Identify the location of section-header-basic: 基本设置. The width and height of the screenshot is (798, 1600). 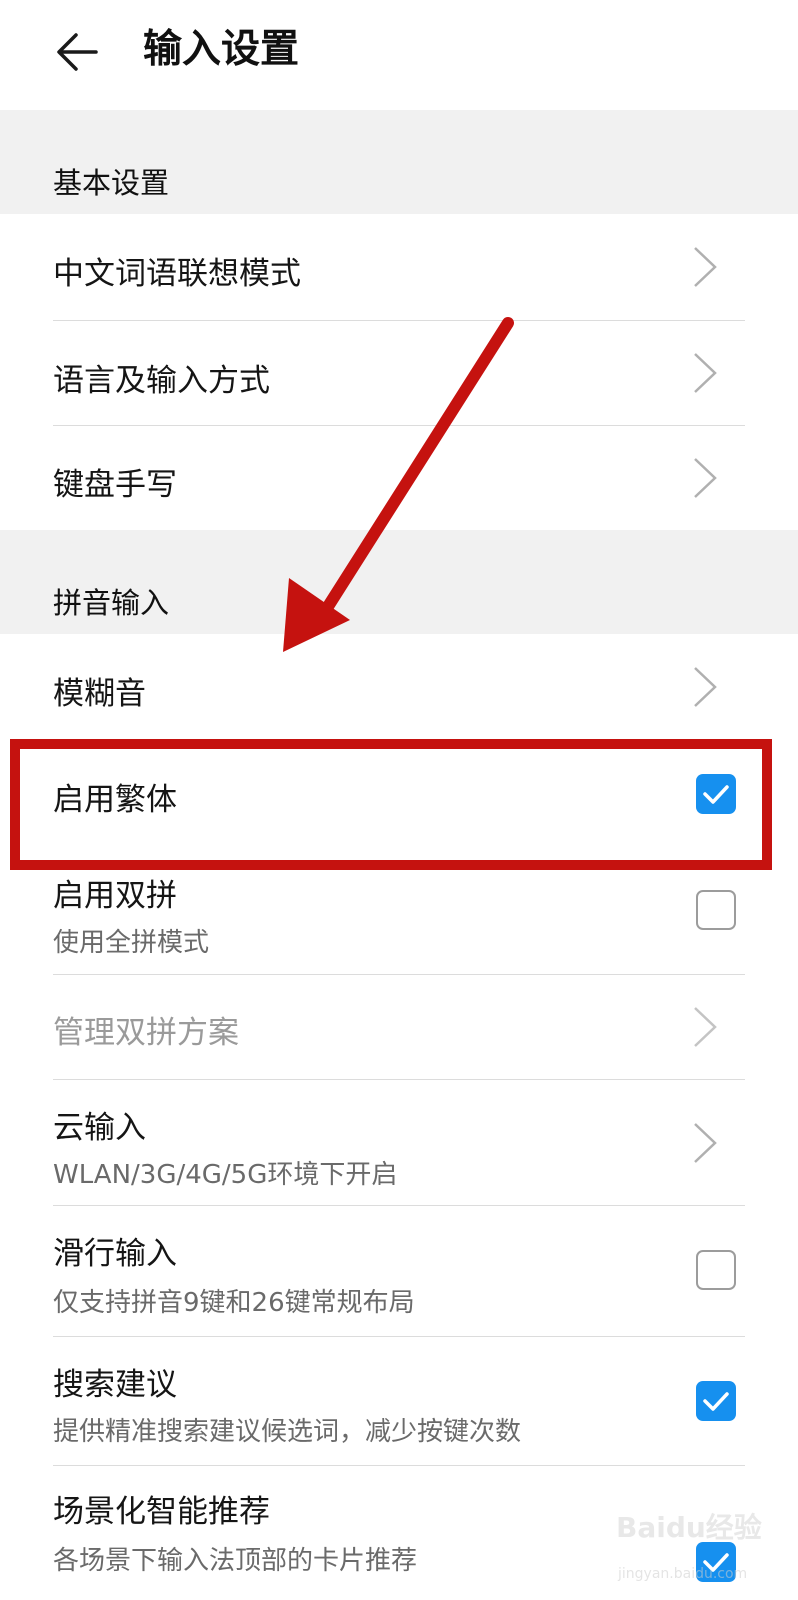
(399, 162).